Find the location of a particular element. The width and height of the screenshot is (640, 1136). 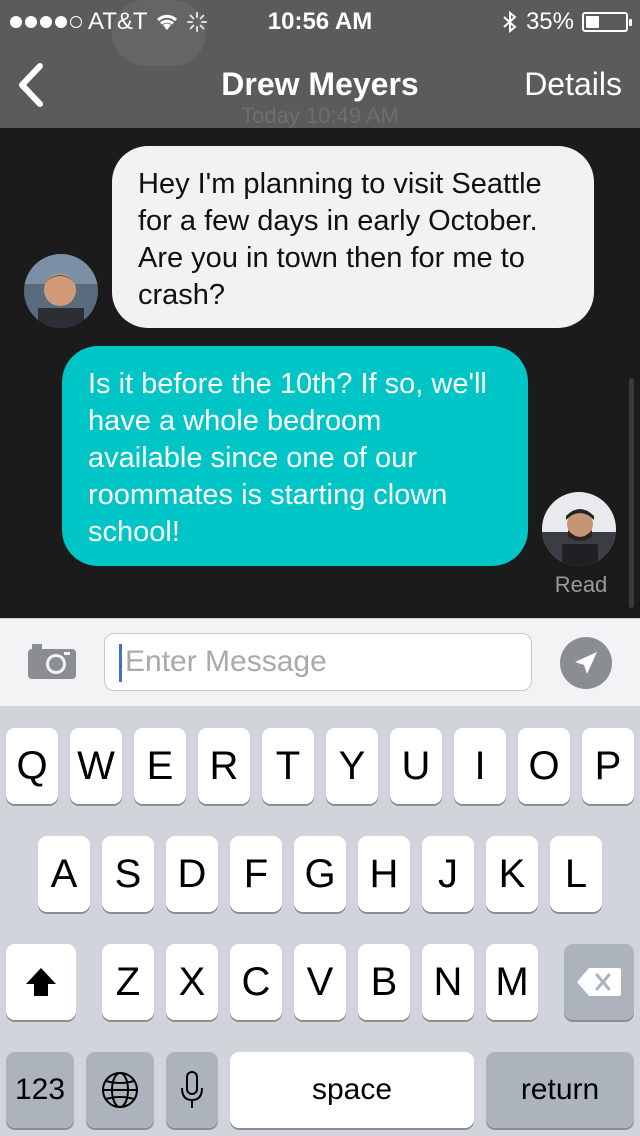

key-d: D is located at coordinates (192, 874).